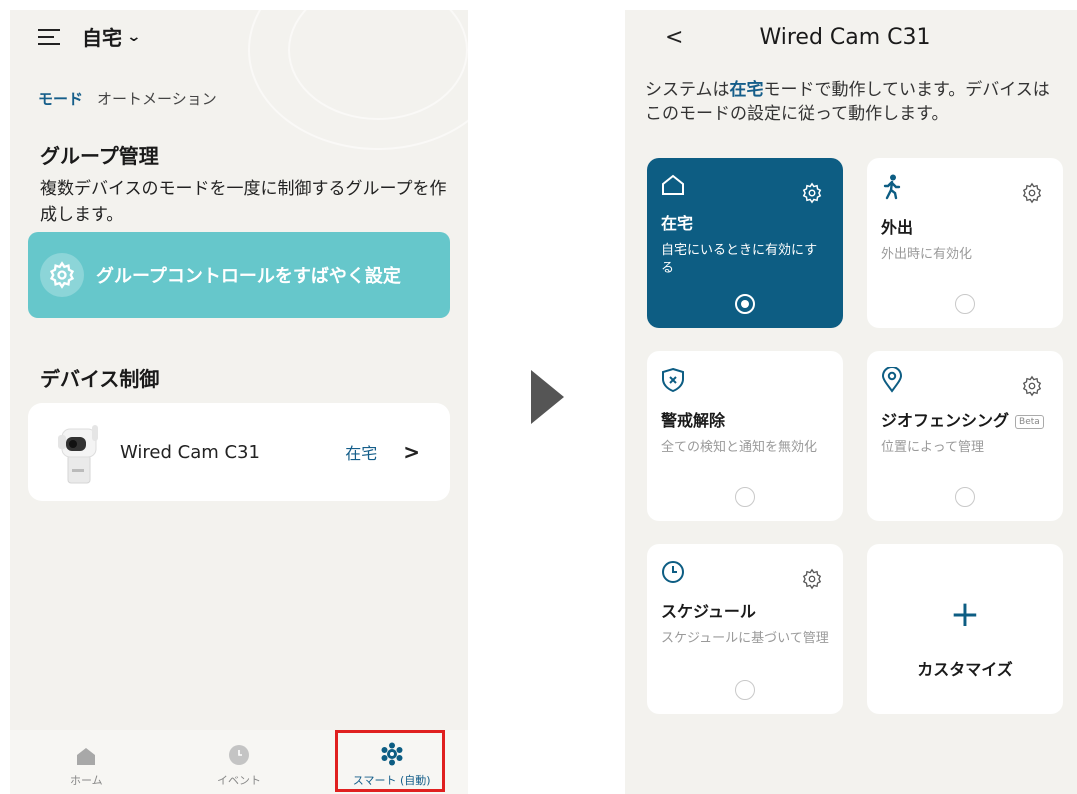  What do you see at coordinates (693, 420) in the screenshot?
I see `mode-name: 警戒解除` at bounding box center [693, 420].